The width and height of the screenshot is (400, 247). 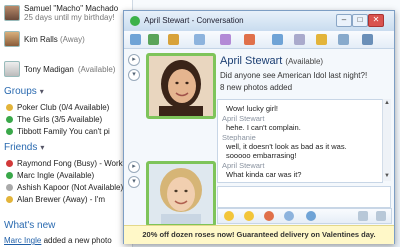 I want to click on contact-name: Kim Ralls, so click(x=41, y=39).